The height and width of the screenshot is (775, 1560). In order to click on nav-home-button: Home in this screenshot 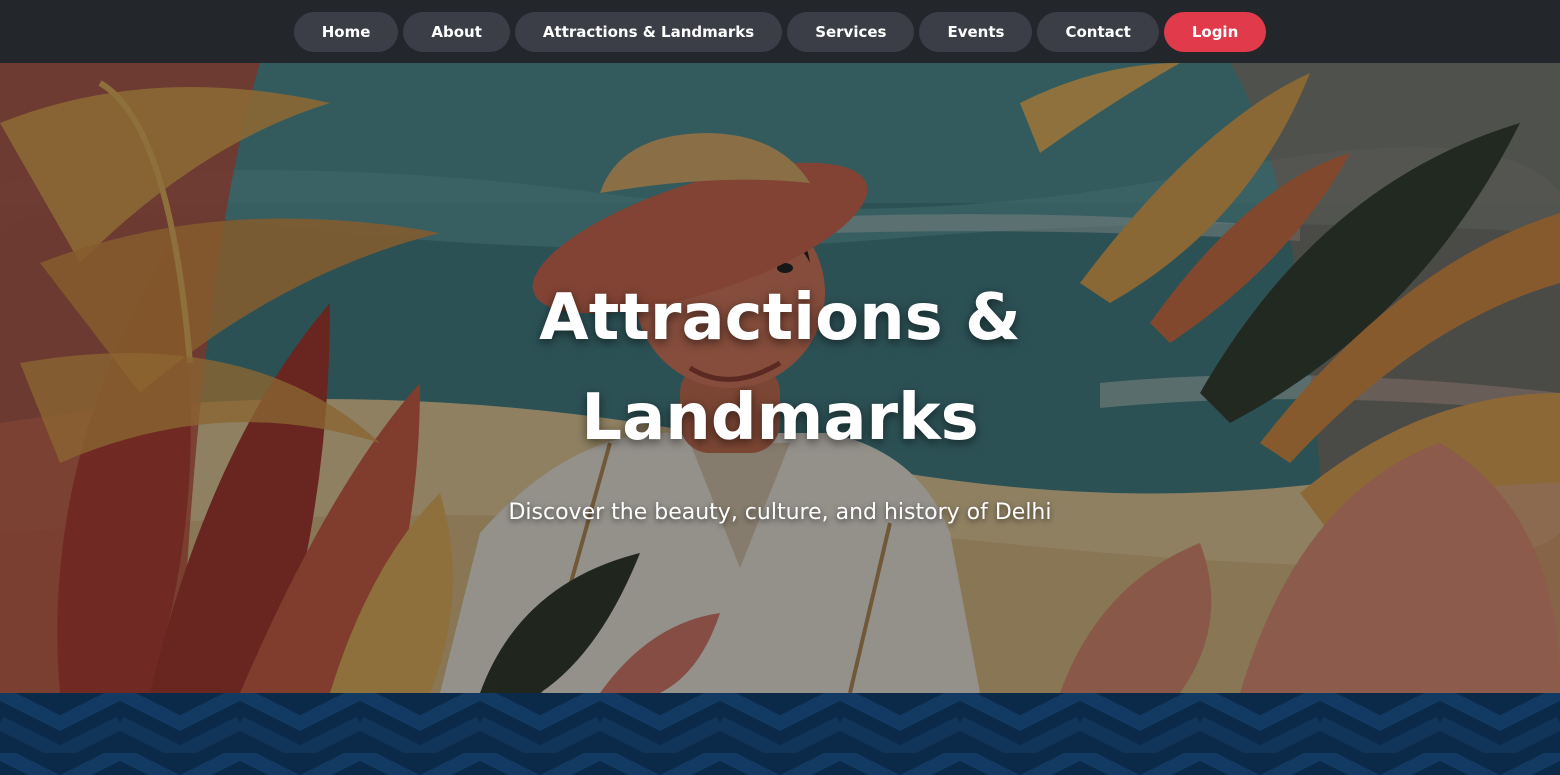, I will do `click(346, 31)`.